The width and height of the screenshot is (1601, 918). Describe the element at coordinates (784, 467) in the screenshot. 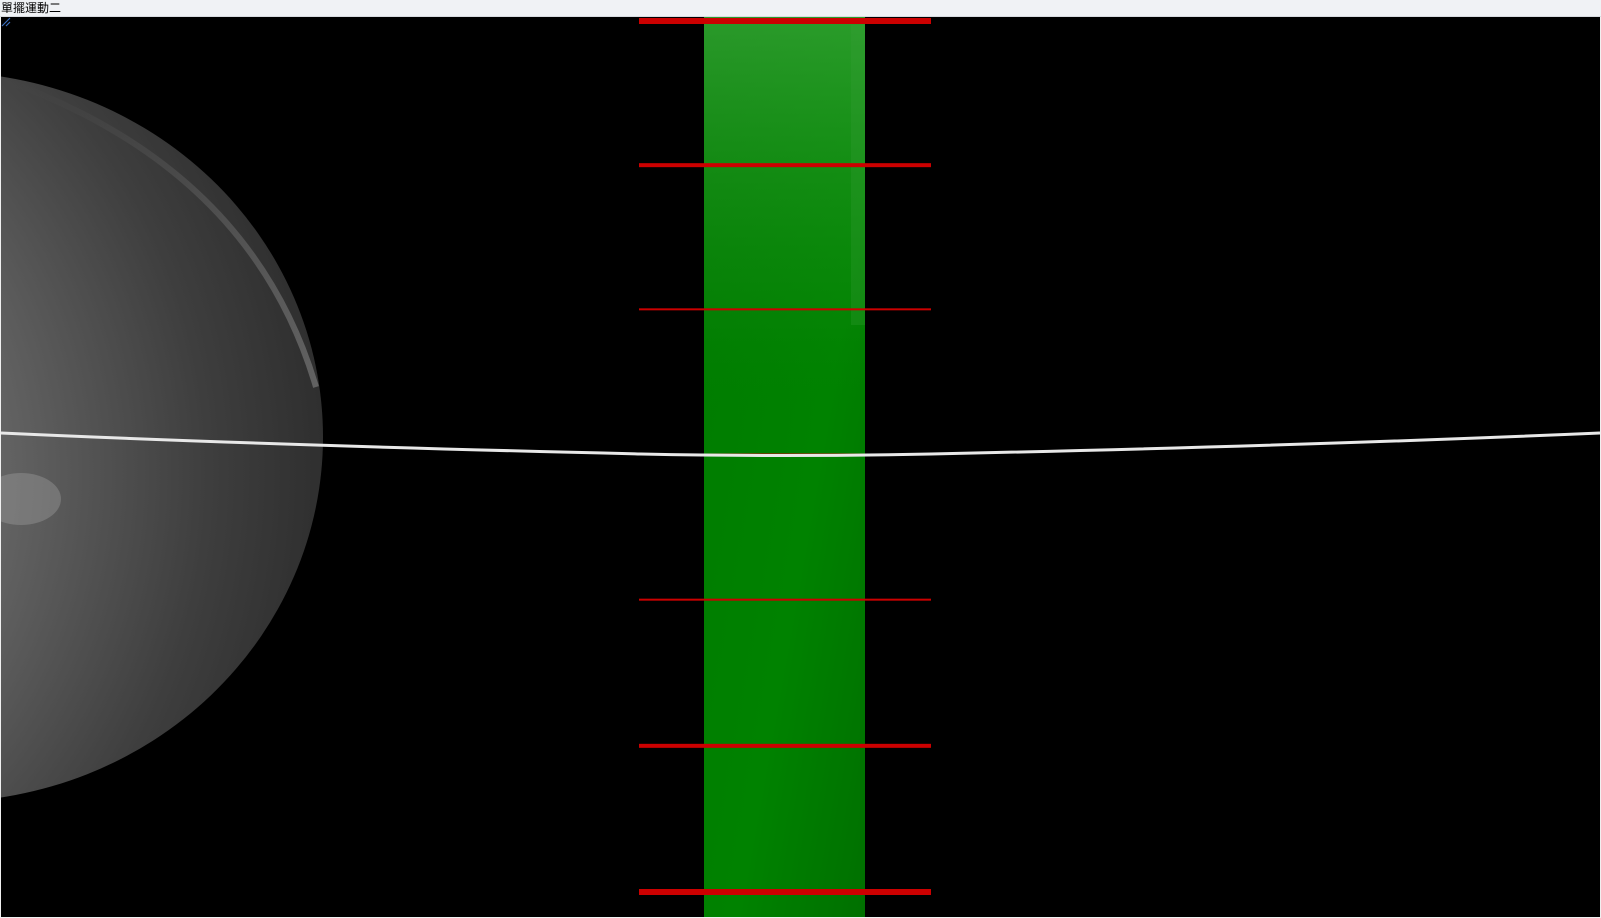

I see `ruler` at that location.